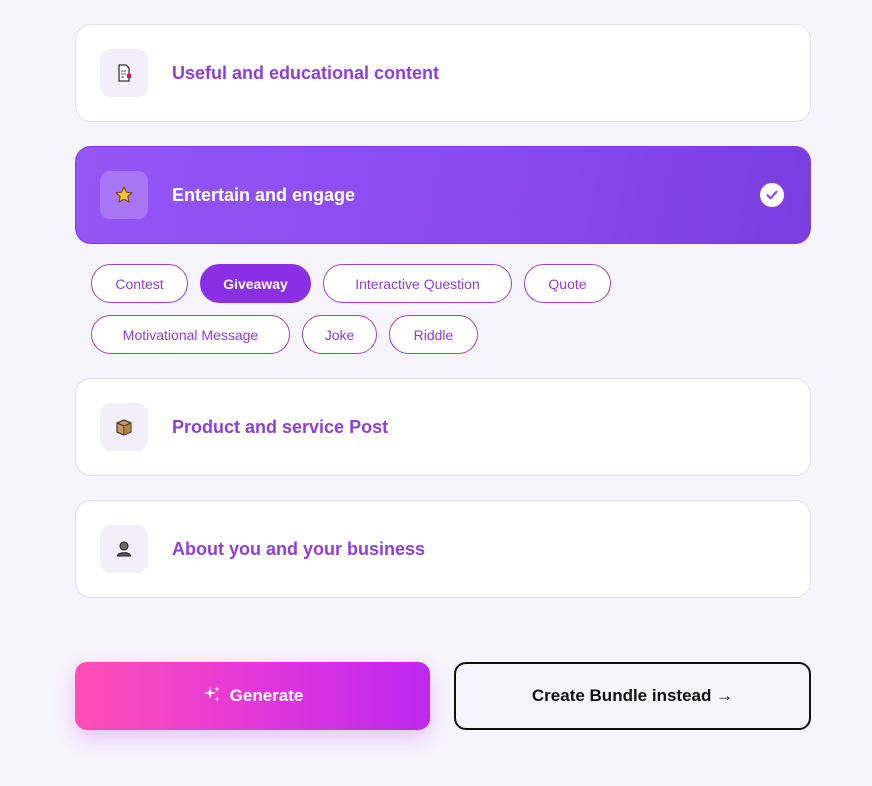 This screenshot has height=786, width=872. Describe the element at coordinates (124, 549) in the screenshot. I see `person-icon` at that location.